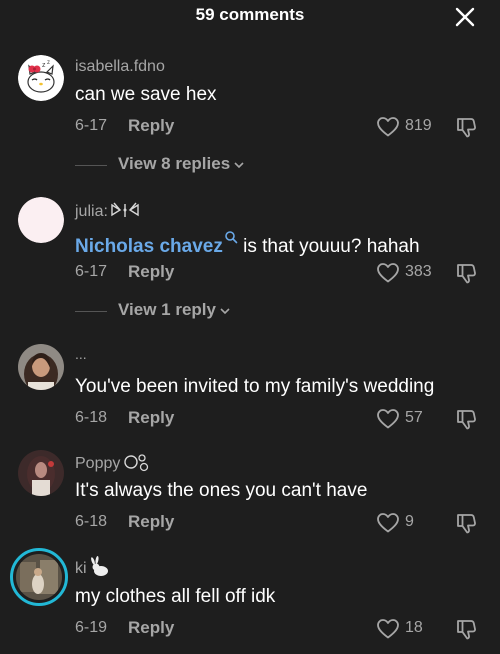 This screenshot has height=654, width=500. I want to click on avatar: z z, so click(41, 78).